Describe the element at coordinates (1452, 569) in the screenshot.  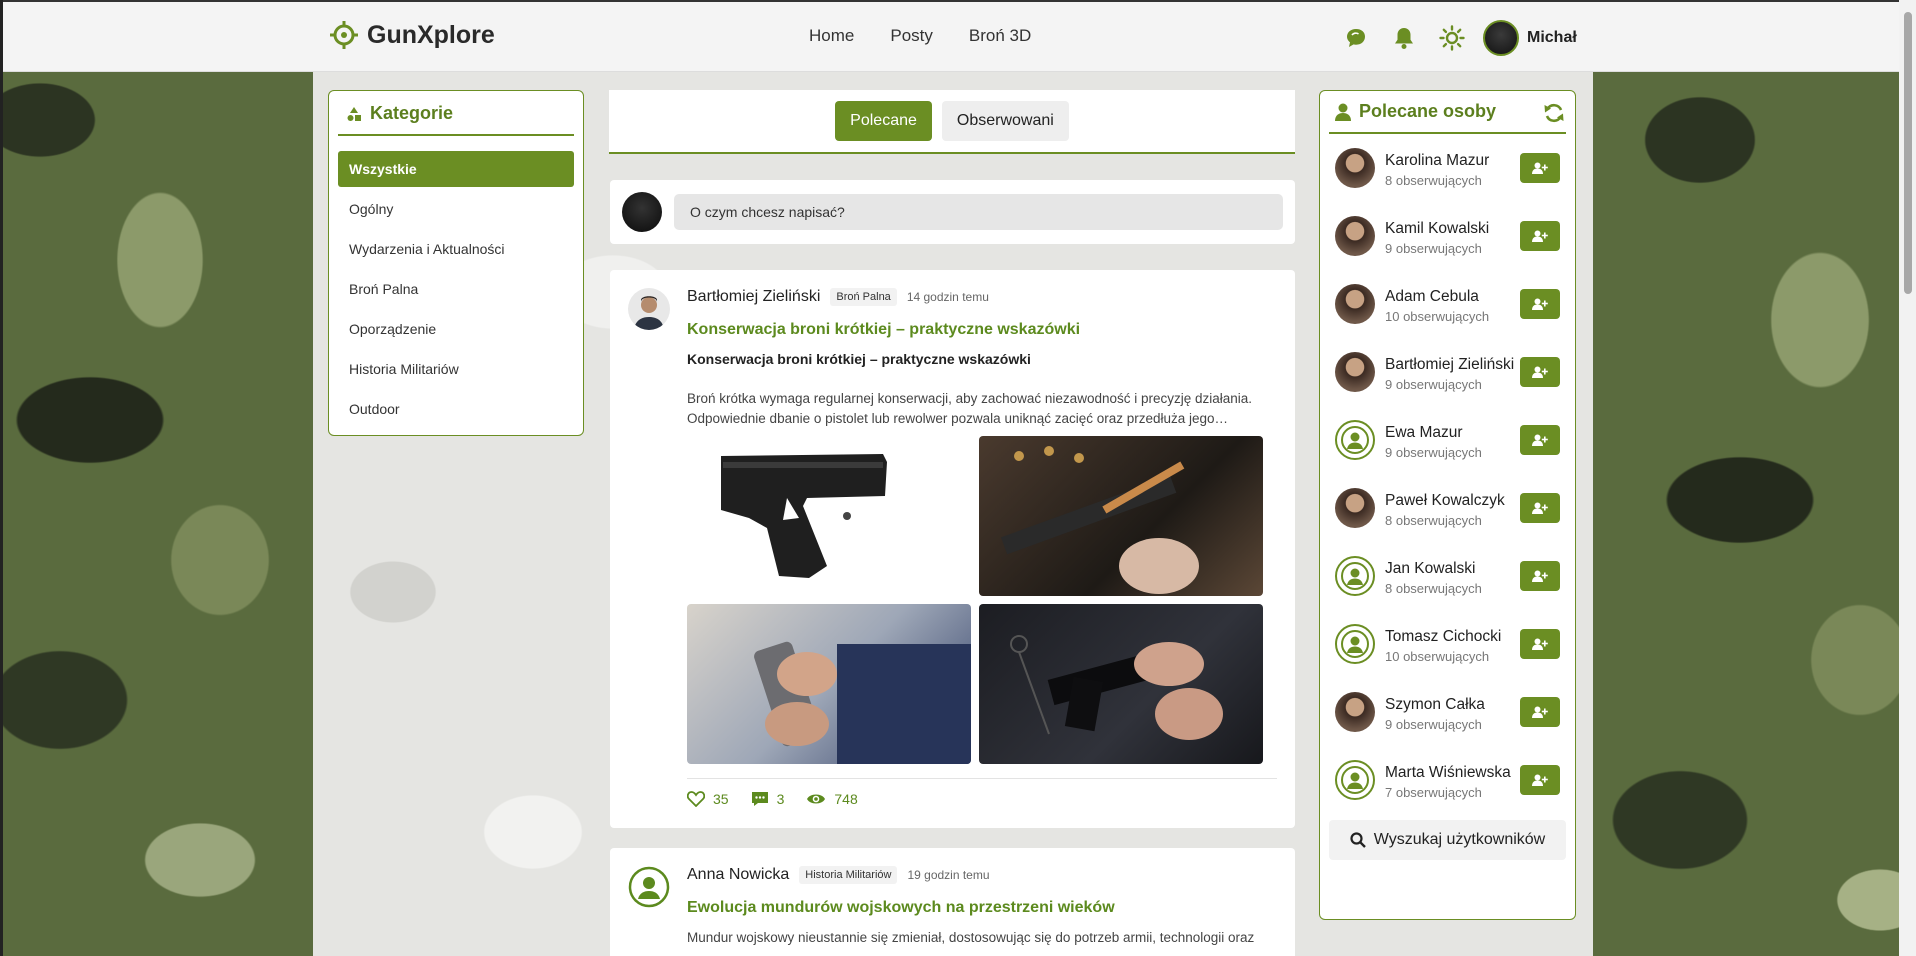
I see `person-name: Jan Kowalski` at that location.